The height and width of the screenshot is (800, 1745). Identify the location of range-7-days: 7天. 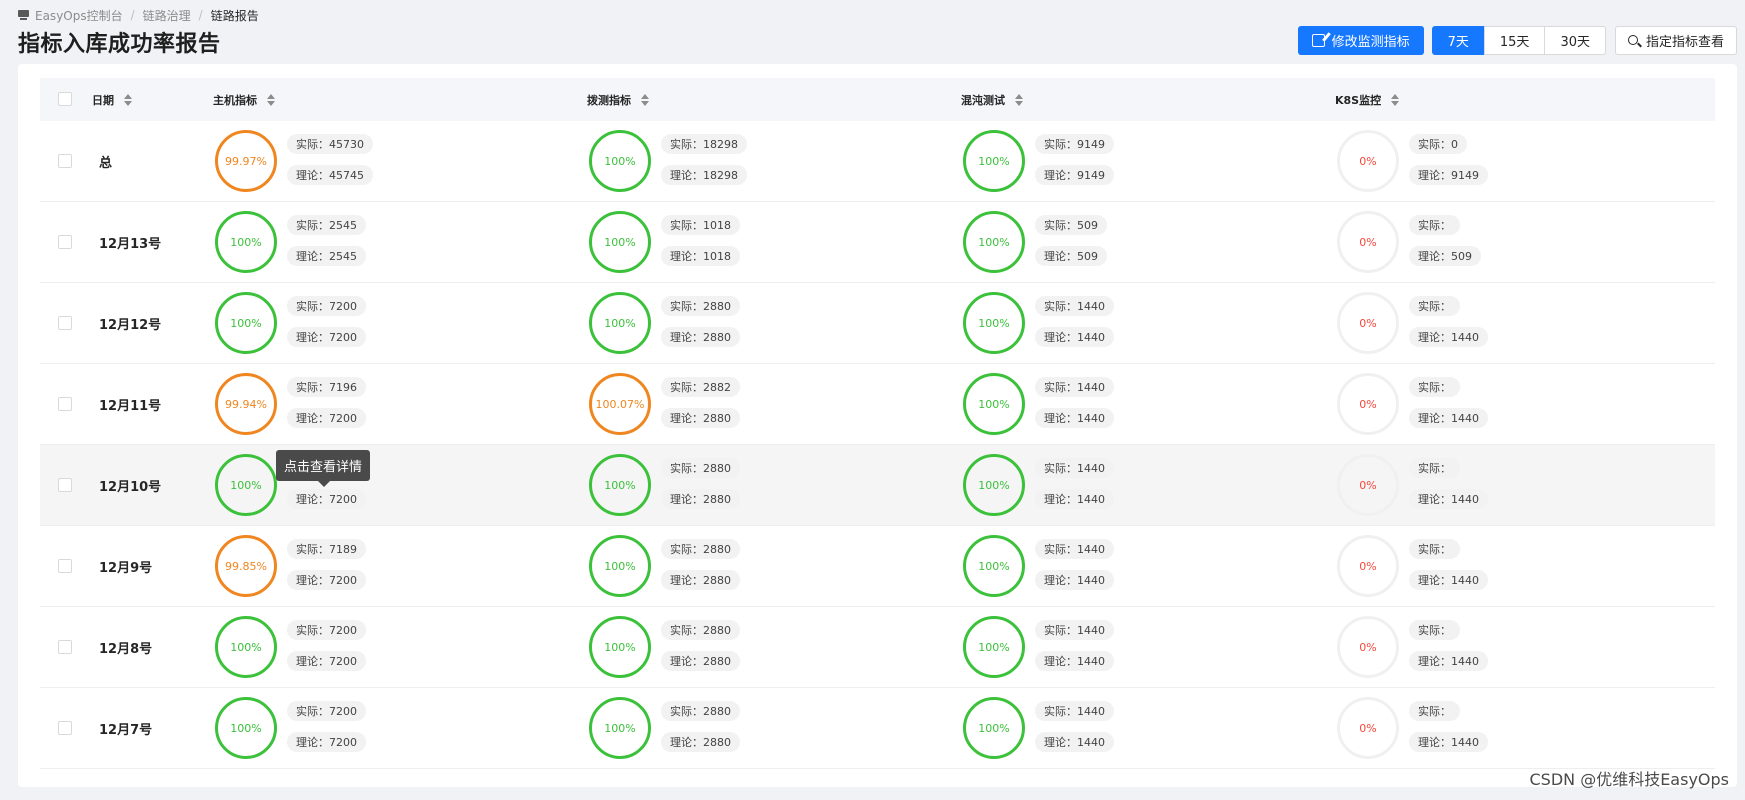
(1458, 40).